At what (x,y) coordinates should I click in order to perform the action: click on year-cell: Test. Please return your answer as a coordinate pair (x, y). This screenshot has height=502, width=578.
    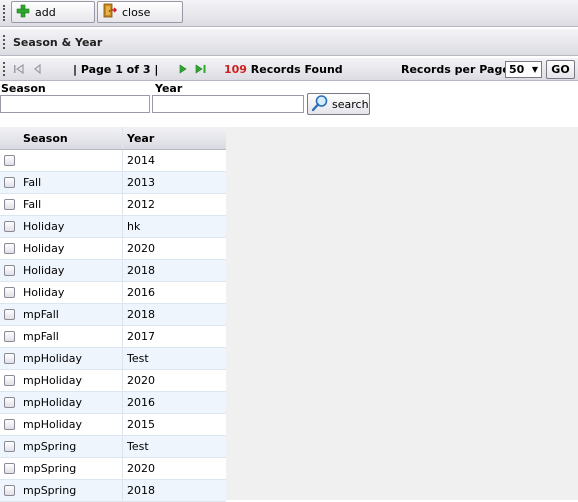
    Looking at the image, I should click on (138, 446).